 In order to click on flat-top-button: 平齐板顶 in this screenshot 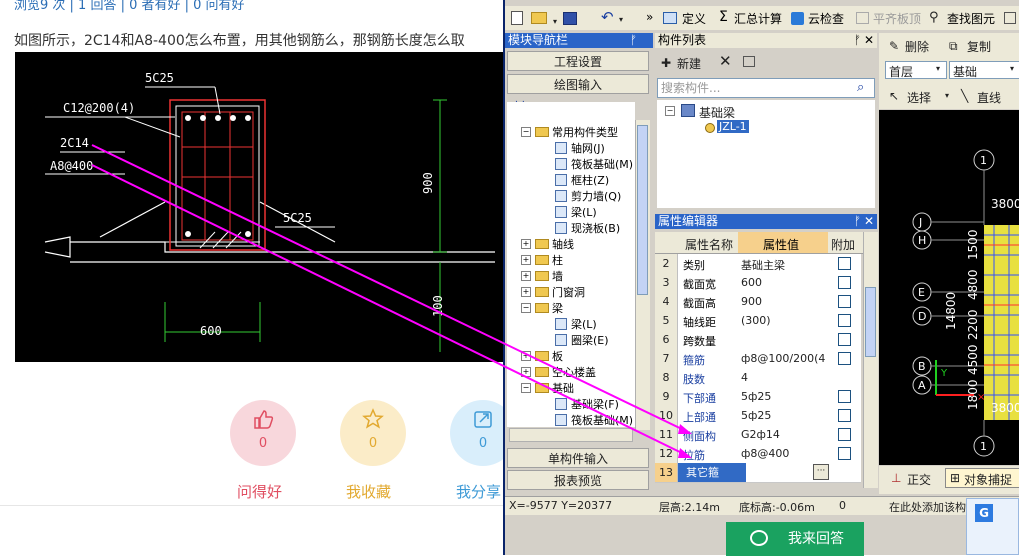, I will do `click(897, 18)`.